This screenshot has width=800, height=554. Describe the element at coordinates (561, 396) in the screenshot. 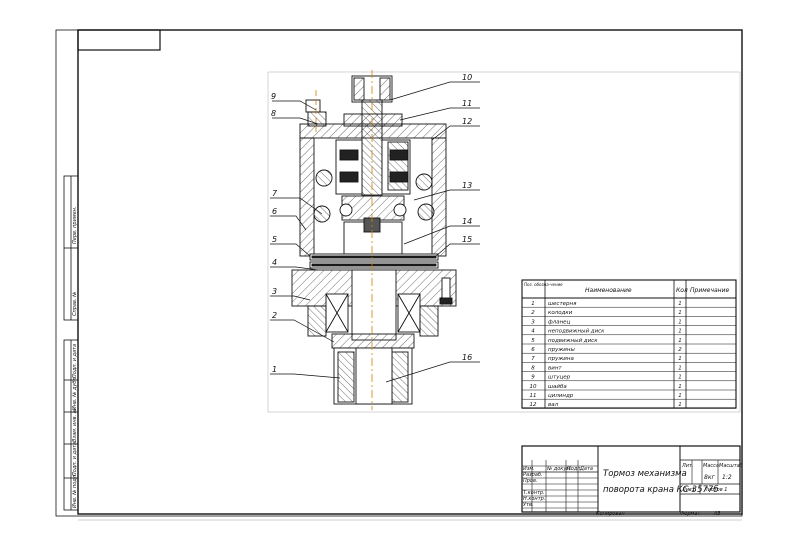

I see `bom-cell-name: цилиндр` at that location.